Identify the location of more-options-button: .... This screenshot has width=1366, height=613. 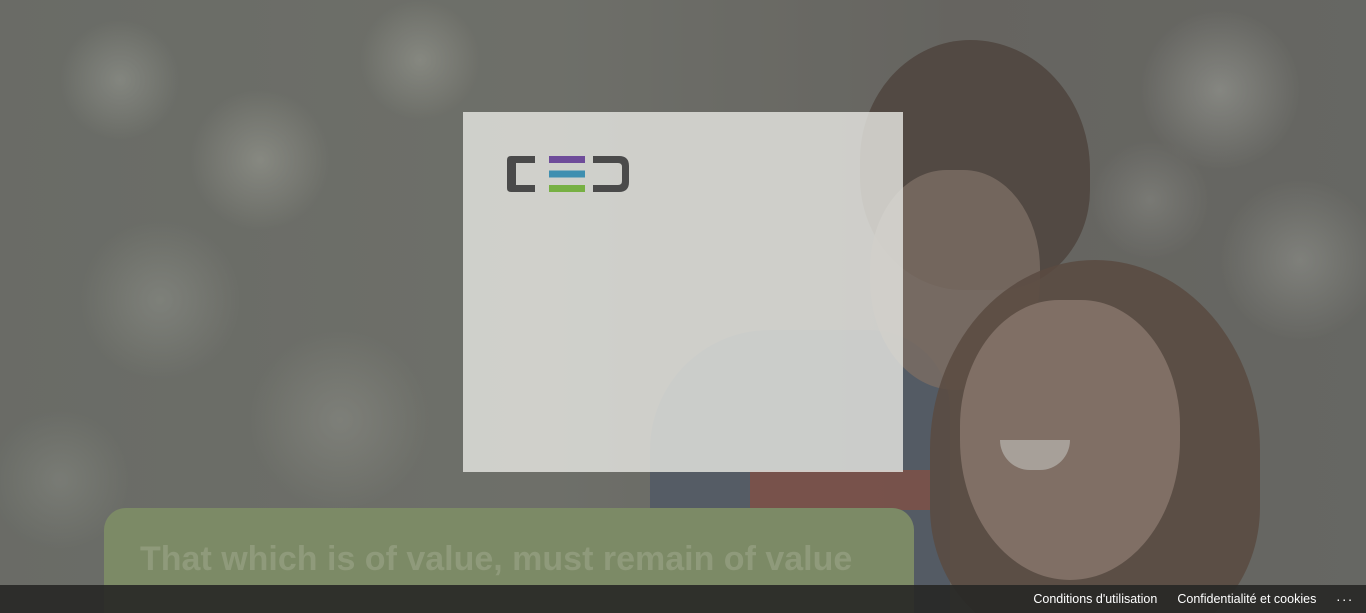
(1345, 596).